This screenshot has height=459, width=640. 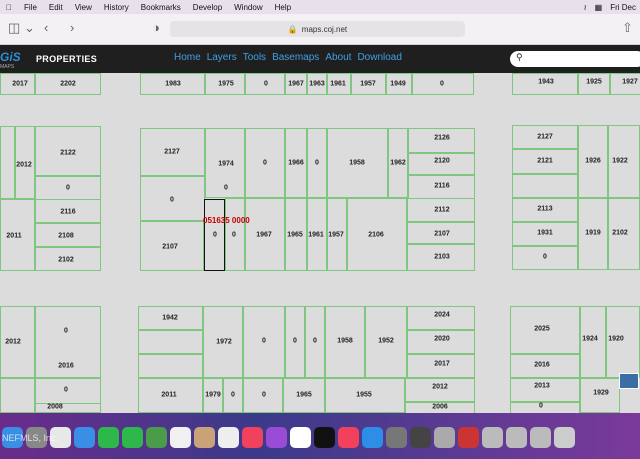 I want to click on weather-icon, so click(x=420, y=437).